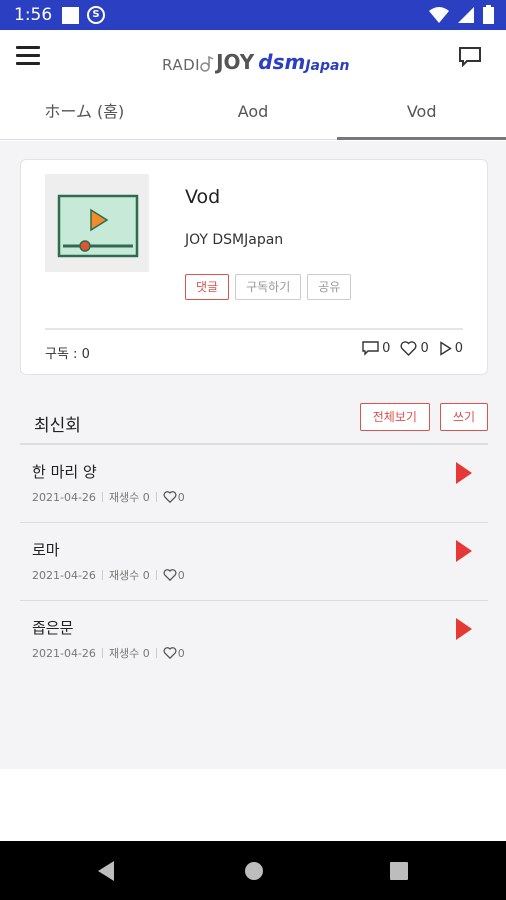  What do you see at coordinates (424, 348) in the screenshot?
I see `like-count: 0` at bounding box center [424, 348].